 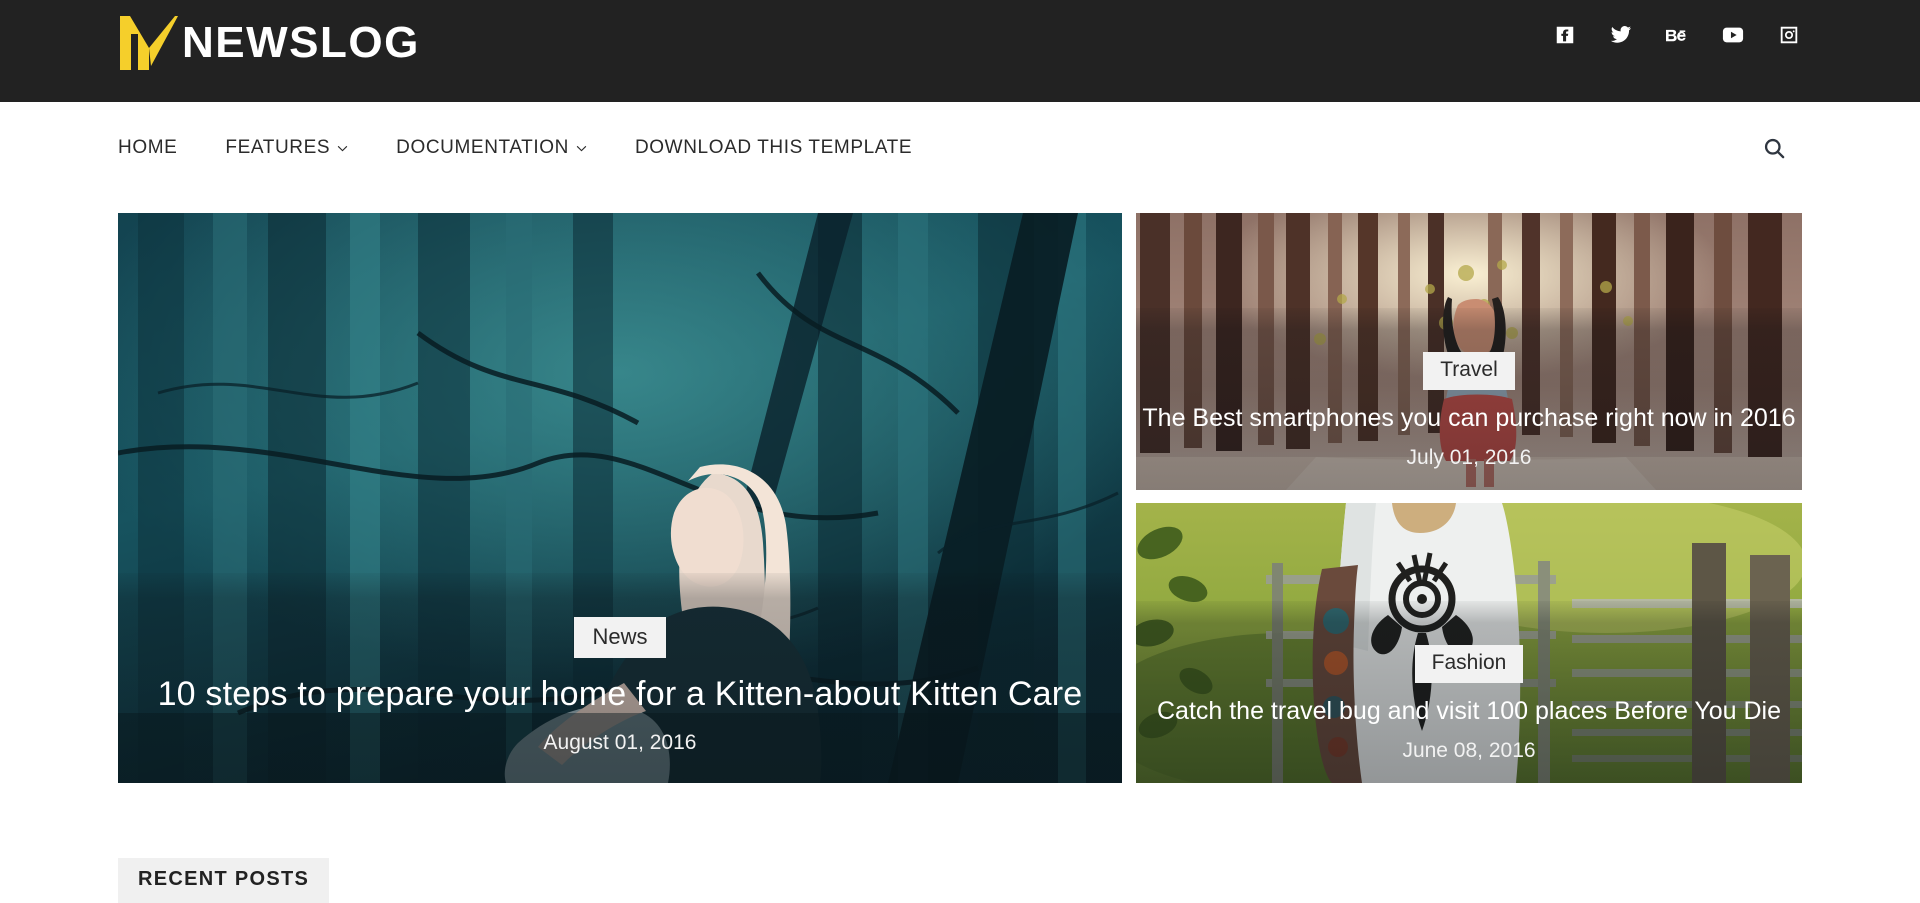 I want to click on nav-item-download-this-template: DOWNLOAD THIS TEMPLATE, so click(x=773, y=148).